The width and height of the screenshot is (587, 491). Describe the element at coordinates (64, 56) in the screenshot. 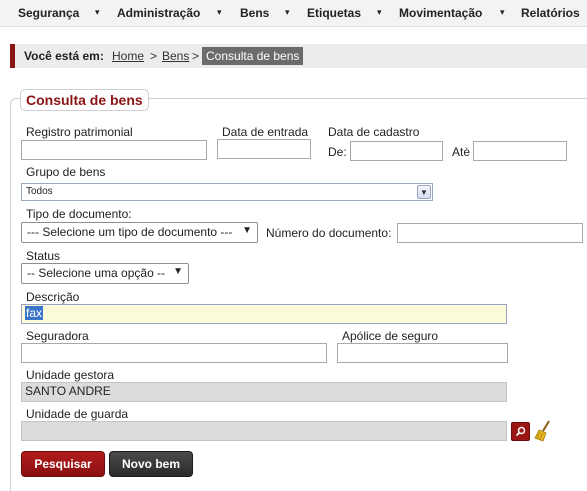

I see `breadcrumb-prefix: Você está em:` at that location.